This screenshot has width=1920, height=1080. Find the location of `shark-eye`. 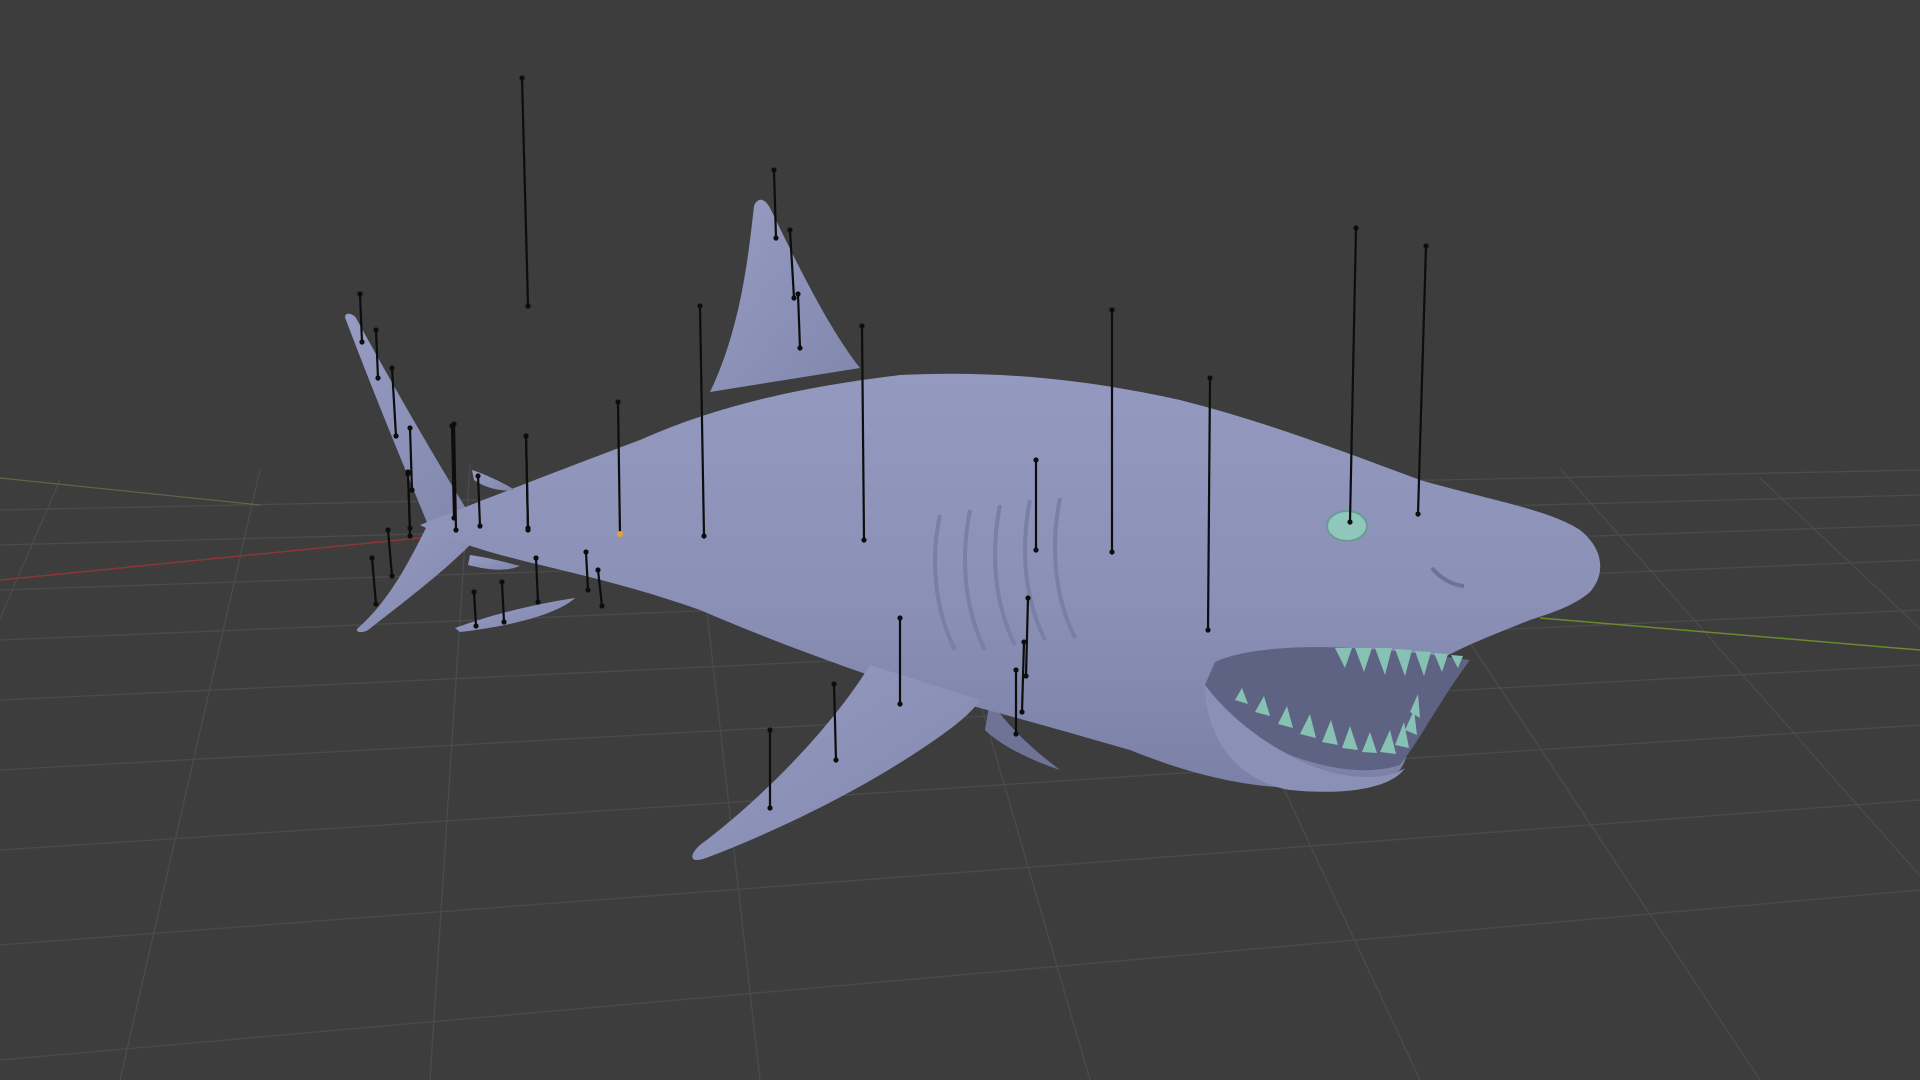

shark-eye is located at coordinates (1347, 526).